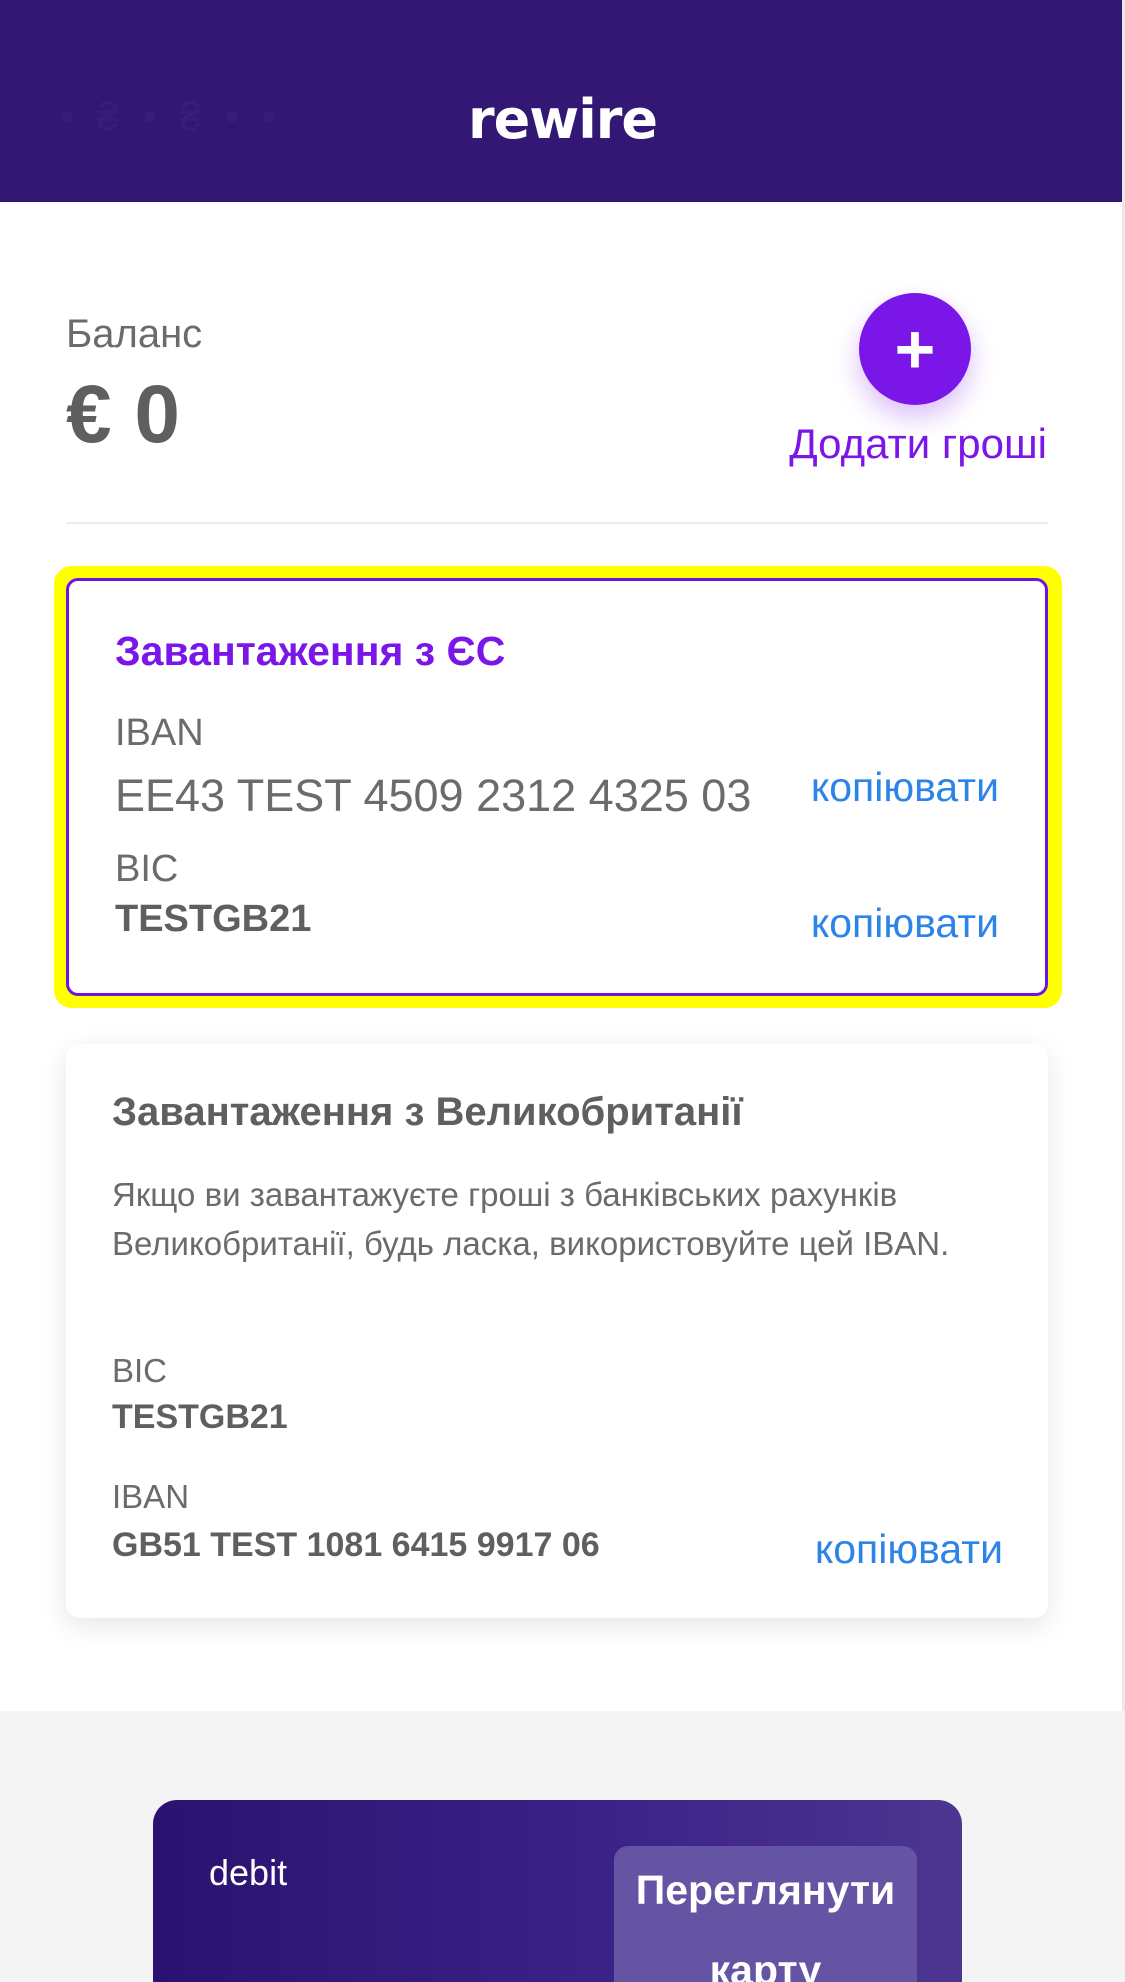 The image size is (1125, 1982). What do you see at coordinates (905, 787) in the screenshot?
I see `eu-iban-copy-button: копіювати` at bounding box center [905, 787].